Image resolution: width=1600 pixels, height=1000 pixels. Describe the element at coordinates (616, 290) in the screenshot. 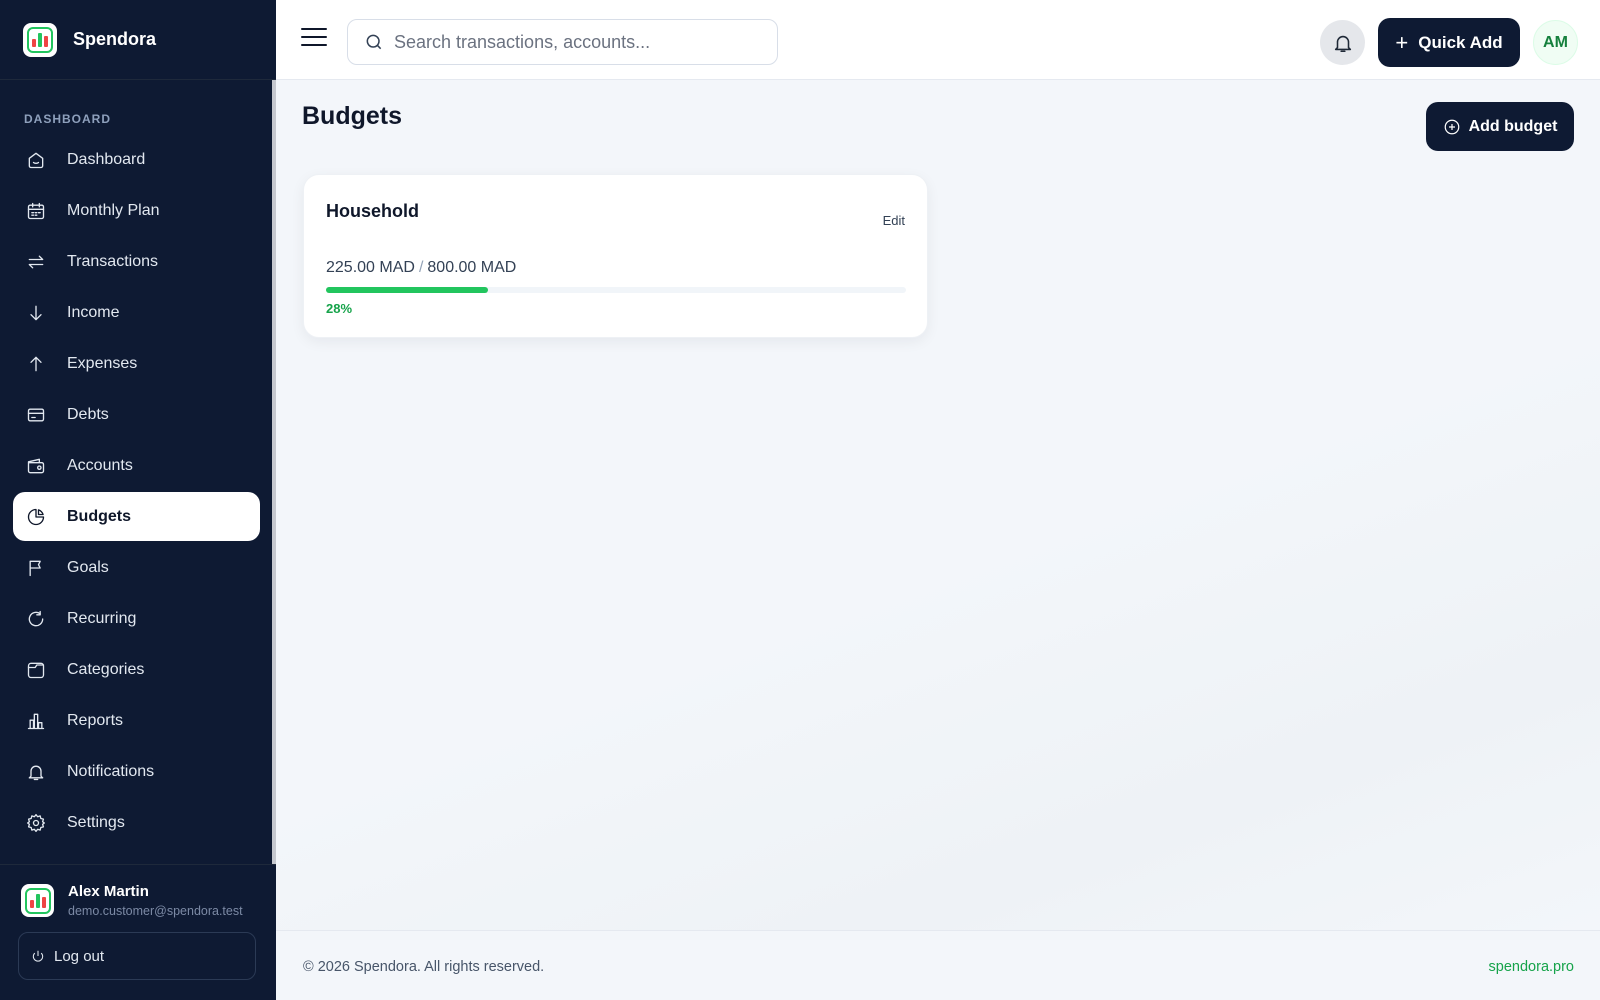

I see `budget-progress-track` at that location.